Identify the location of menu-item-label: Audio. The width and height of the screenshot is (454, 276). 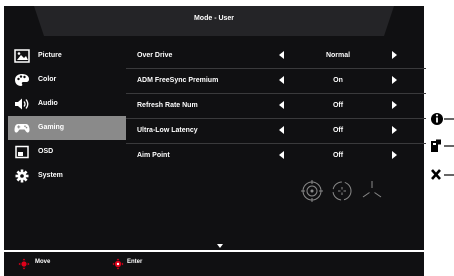
(48, 103).